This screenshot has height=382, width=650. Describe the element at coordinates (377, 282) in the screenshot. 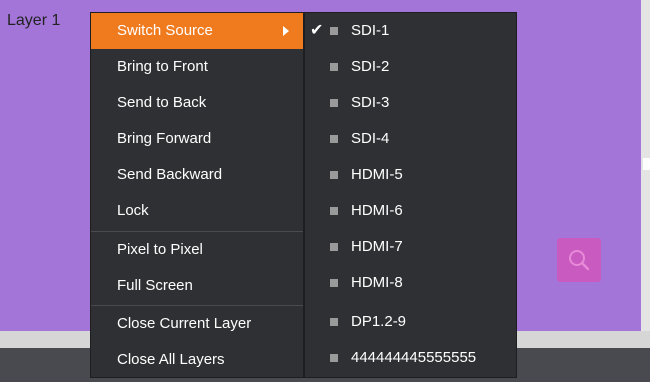

I see `source-label: HDMI-8` at that location.